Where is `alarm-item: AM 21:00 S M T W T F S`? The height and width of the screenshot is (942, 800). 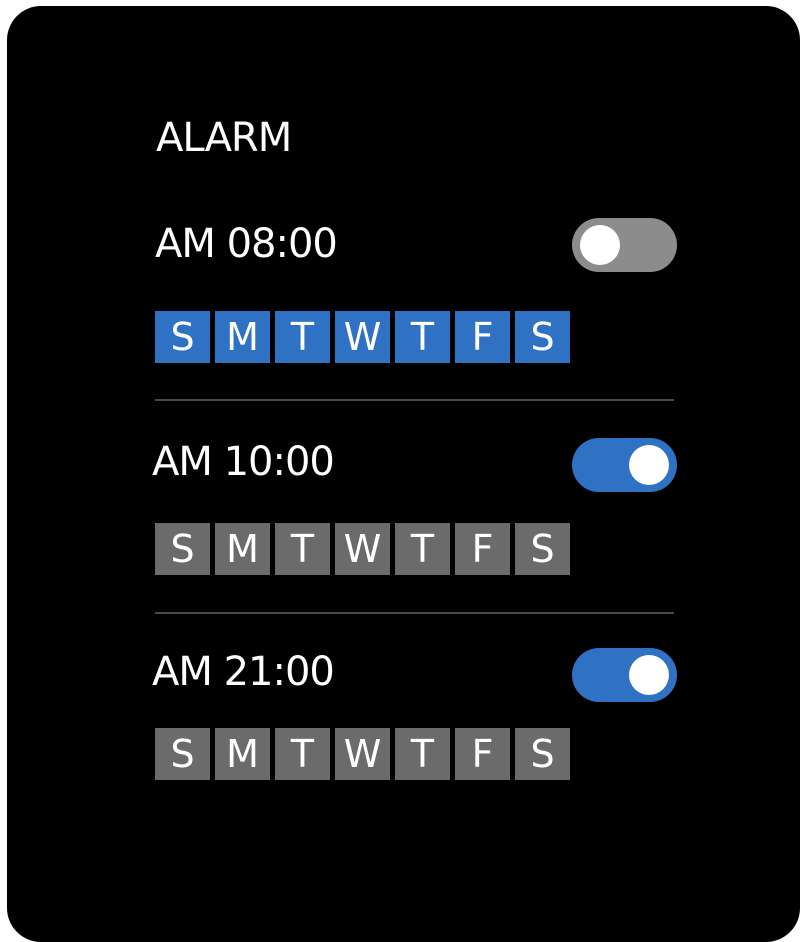 alarm-item: AM 21:00 S M T W T F S is located at coordinates (412, 716).